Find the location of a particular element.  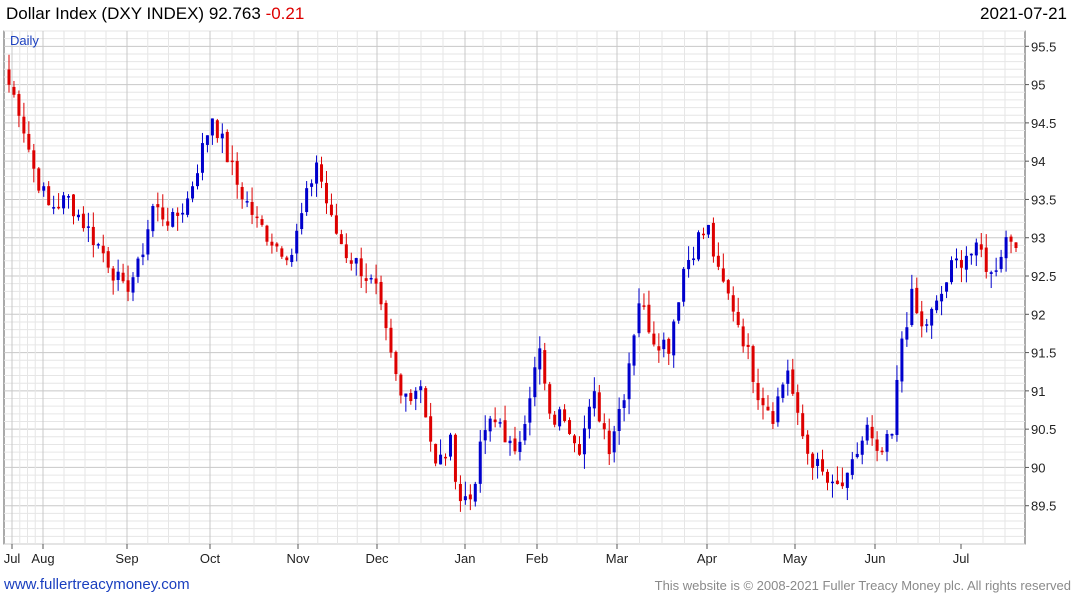

y-tick-label: 95.5 is located at coordinates (1043, 46).